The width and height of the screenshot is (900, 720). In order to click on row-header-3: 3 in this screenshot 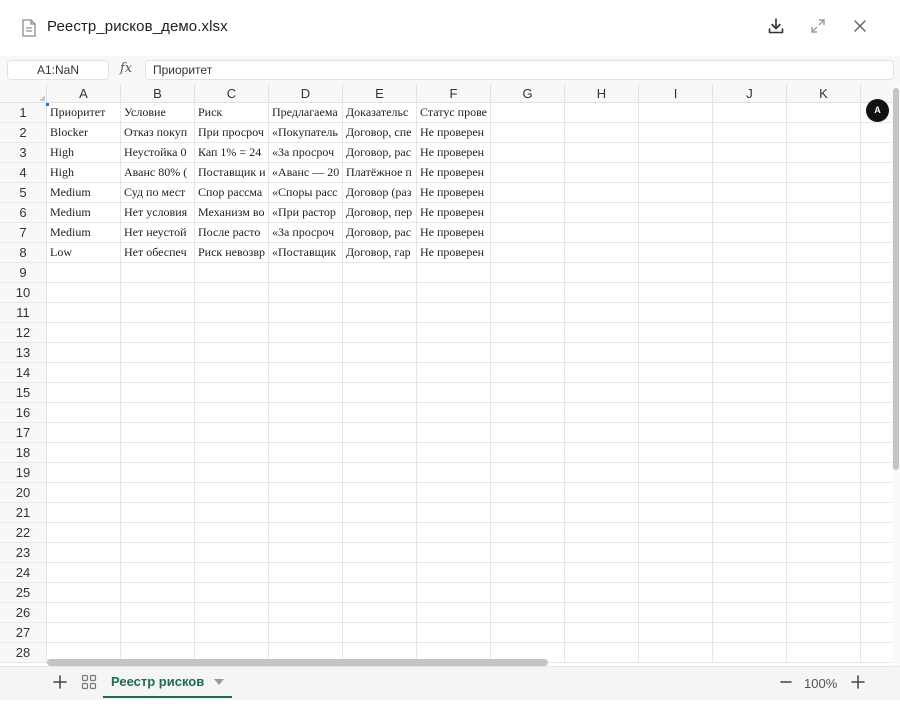, I will do `click(23, 153)`.